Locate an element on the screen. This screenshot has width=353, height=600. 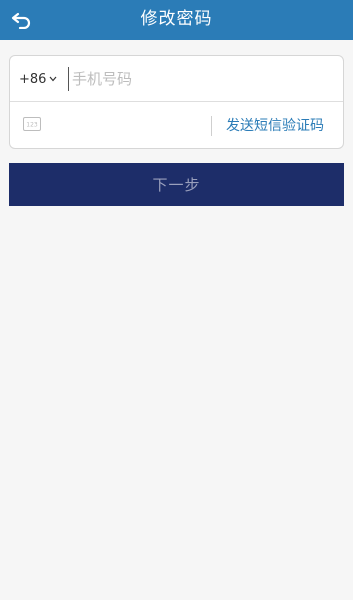
svg-text: 123 is located at coordinates (32, 125).